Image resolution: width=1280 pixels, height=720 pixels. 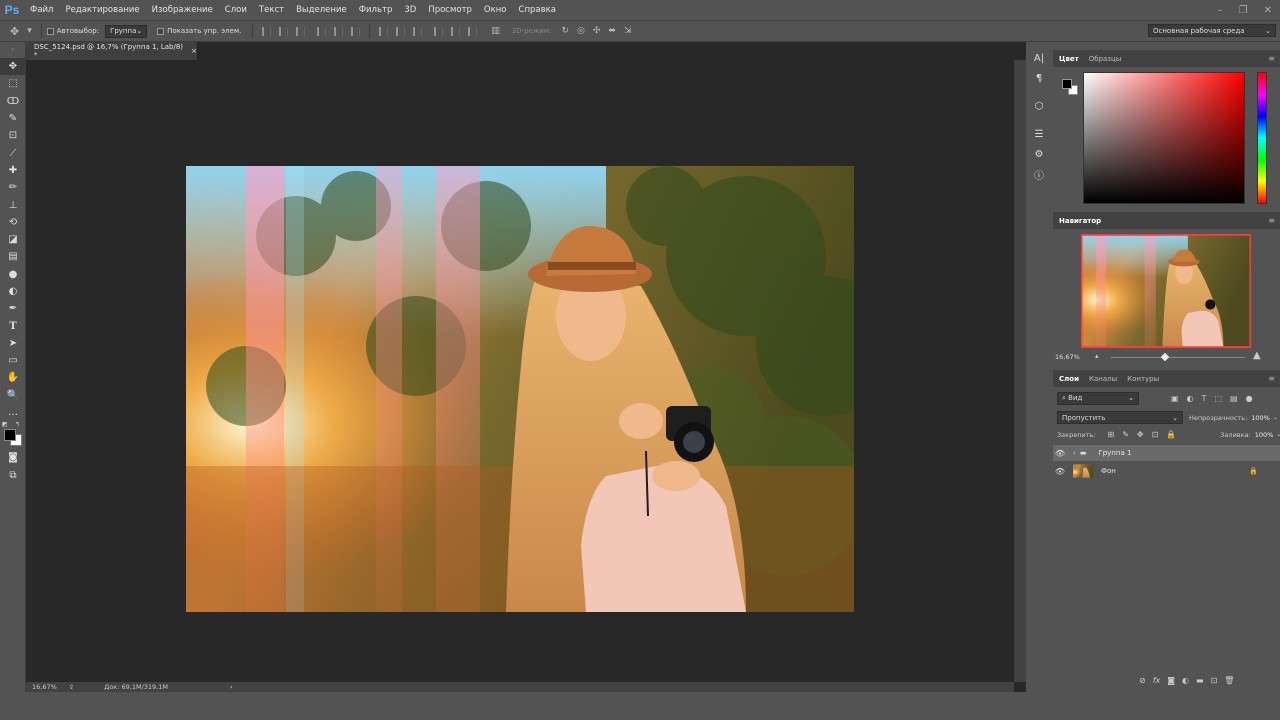 What do you see at coordinates (1108, 471) in the screenshot?
I see `layer-name: Фон` at bounding box center [1108, 471].